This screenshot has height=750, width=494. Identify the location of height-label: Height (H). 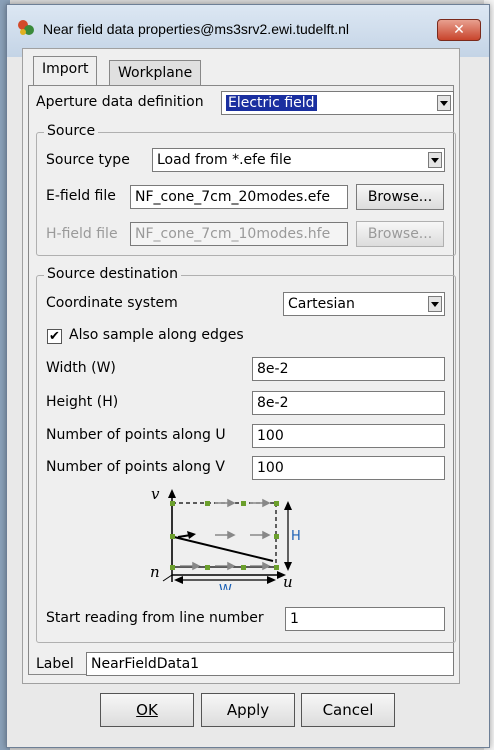
(82, 402).